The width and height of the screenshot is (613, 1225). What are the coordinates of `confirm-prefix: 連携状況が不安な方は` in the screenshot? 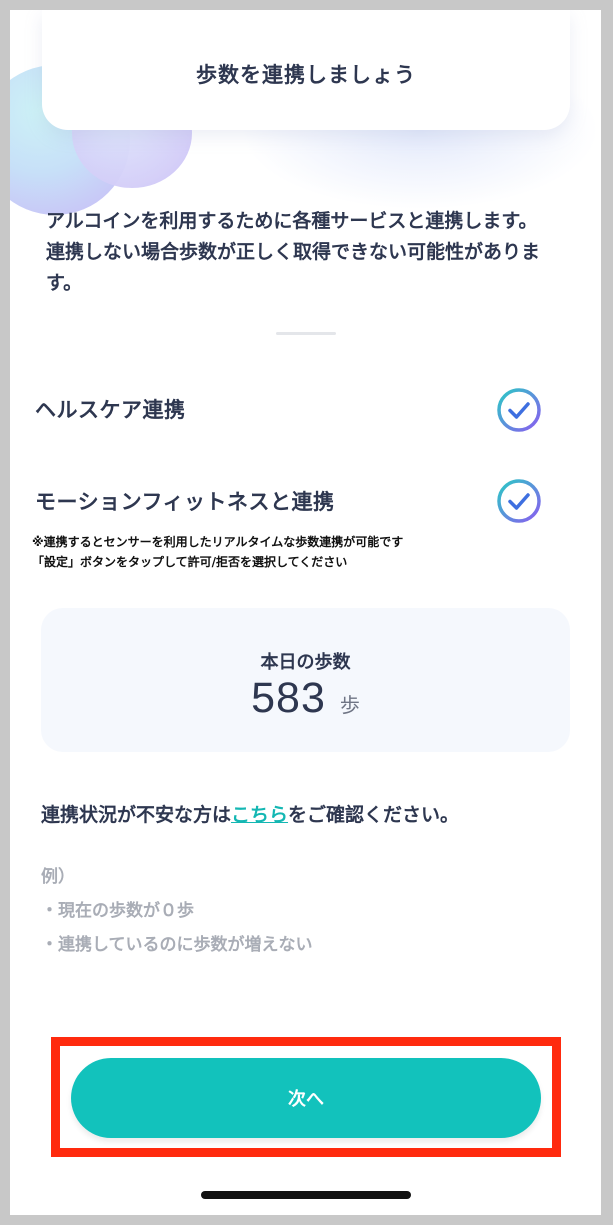 It's located at (136, 815).